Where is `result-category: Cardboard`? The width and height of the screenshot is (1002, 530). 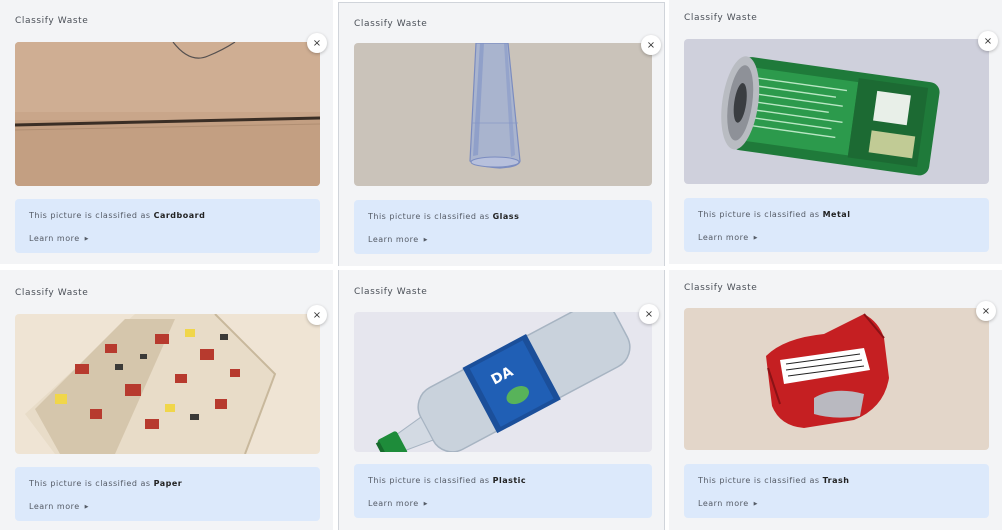
result-category: Cardboard is located at coordinates (179, 215).